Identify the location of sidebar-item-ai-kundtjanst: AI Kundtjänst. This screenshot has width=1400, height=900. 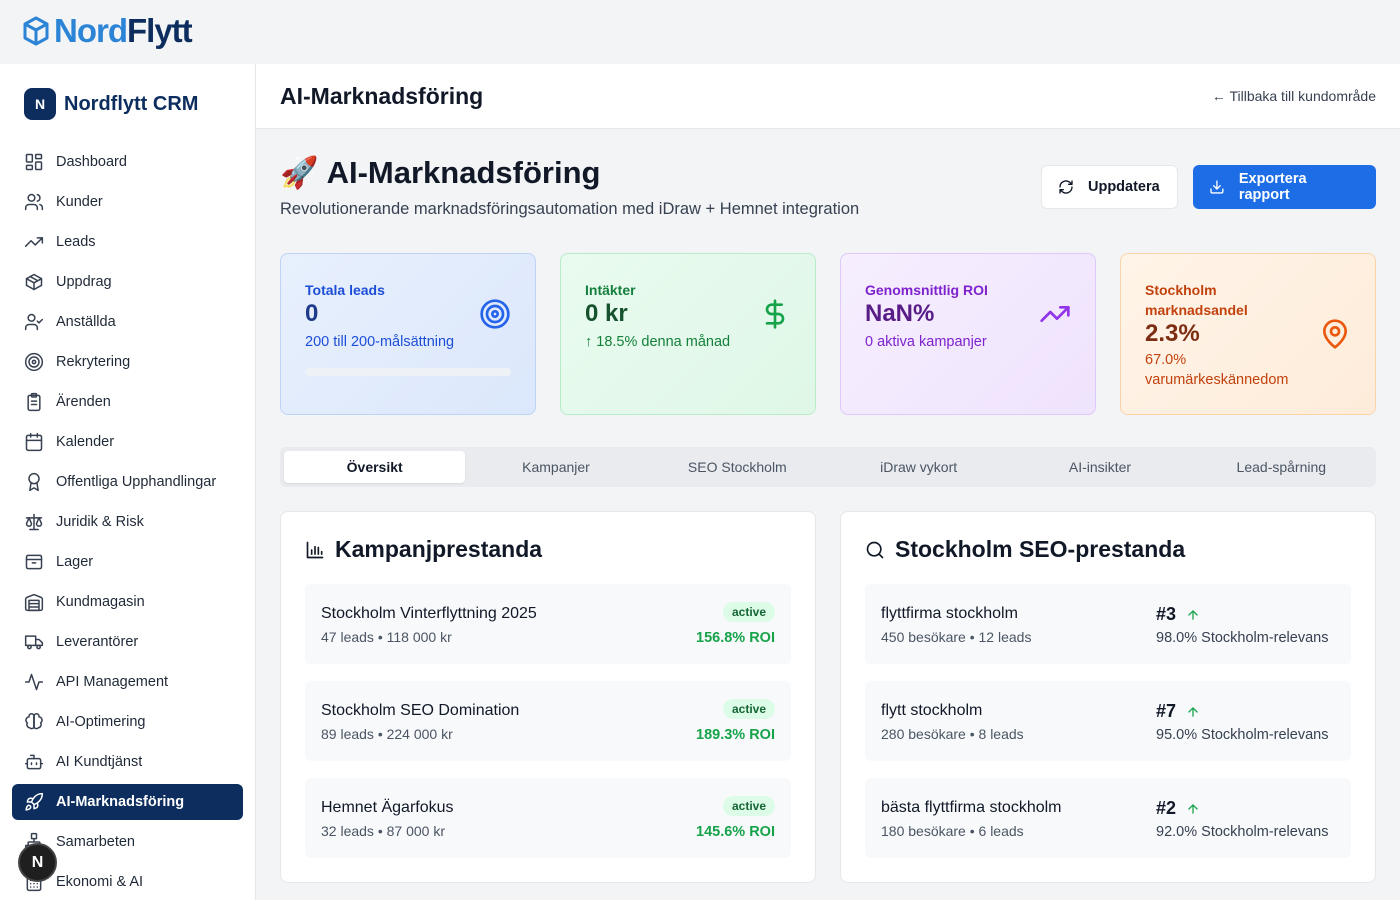
(127, 762).